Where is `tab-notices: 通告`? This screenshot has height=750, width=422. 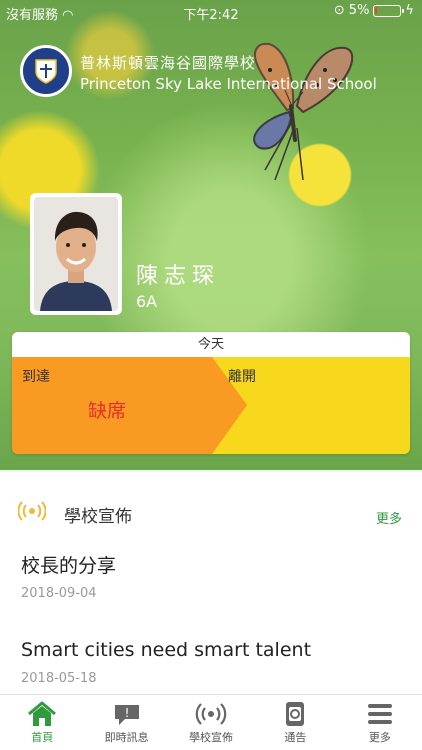
tab-notices: 通告 is located at coordinates (295, 722).